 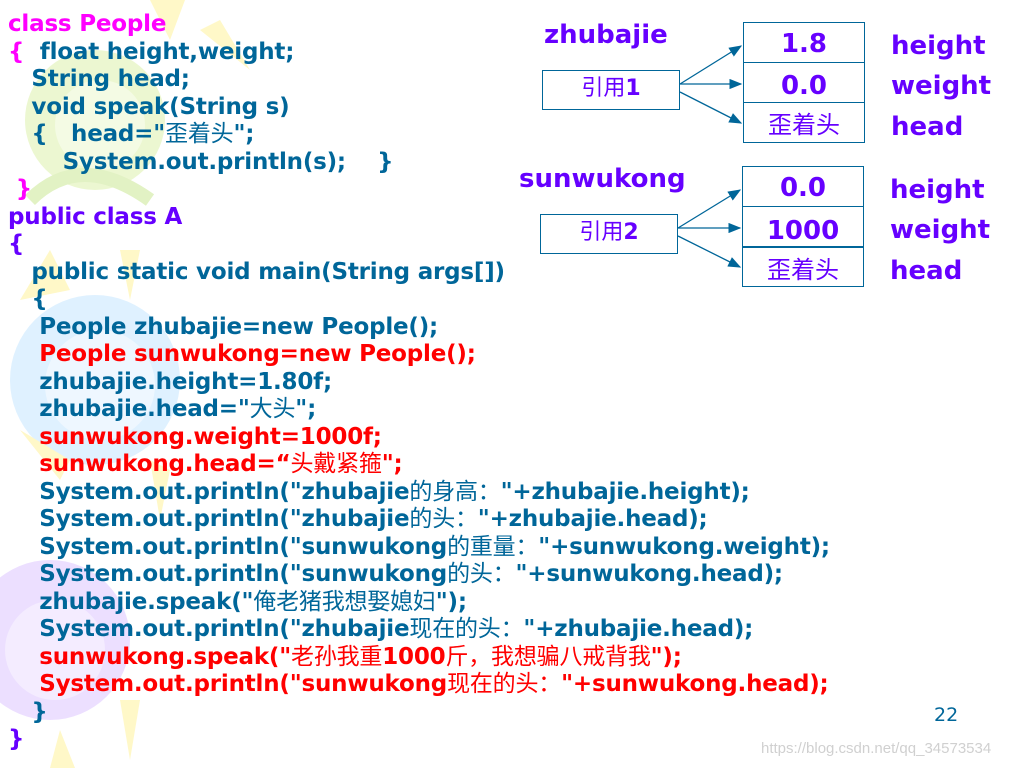 I want to click on code-line: void speak(String s), so click(x=149, y=107).